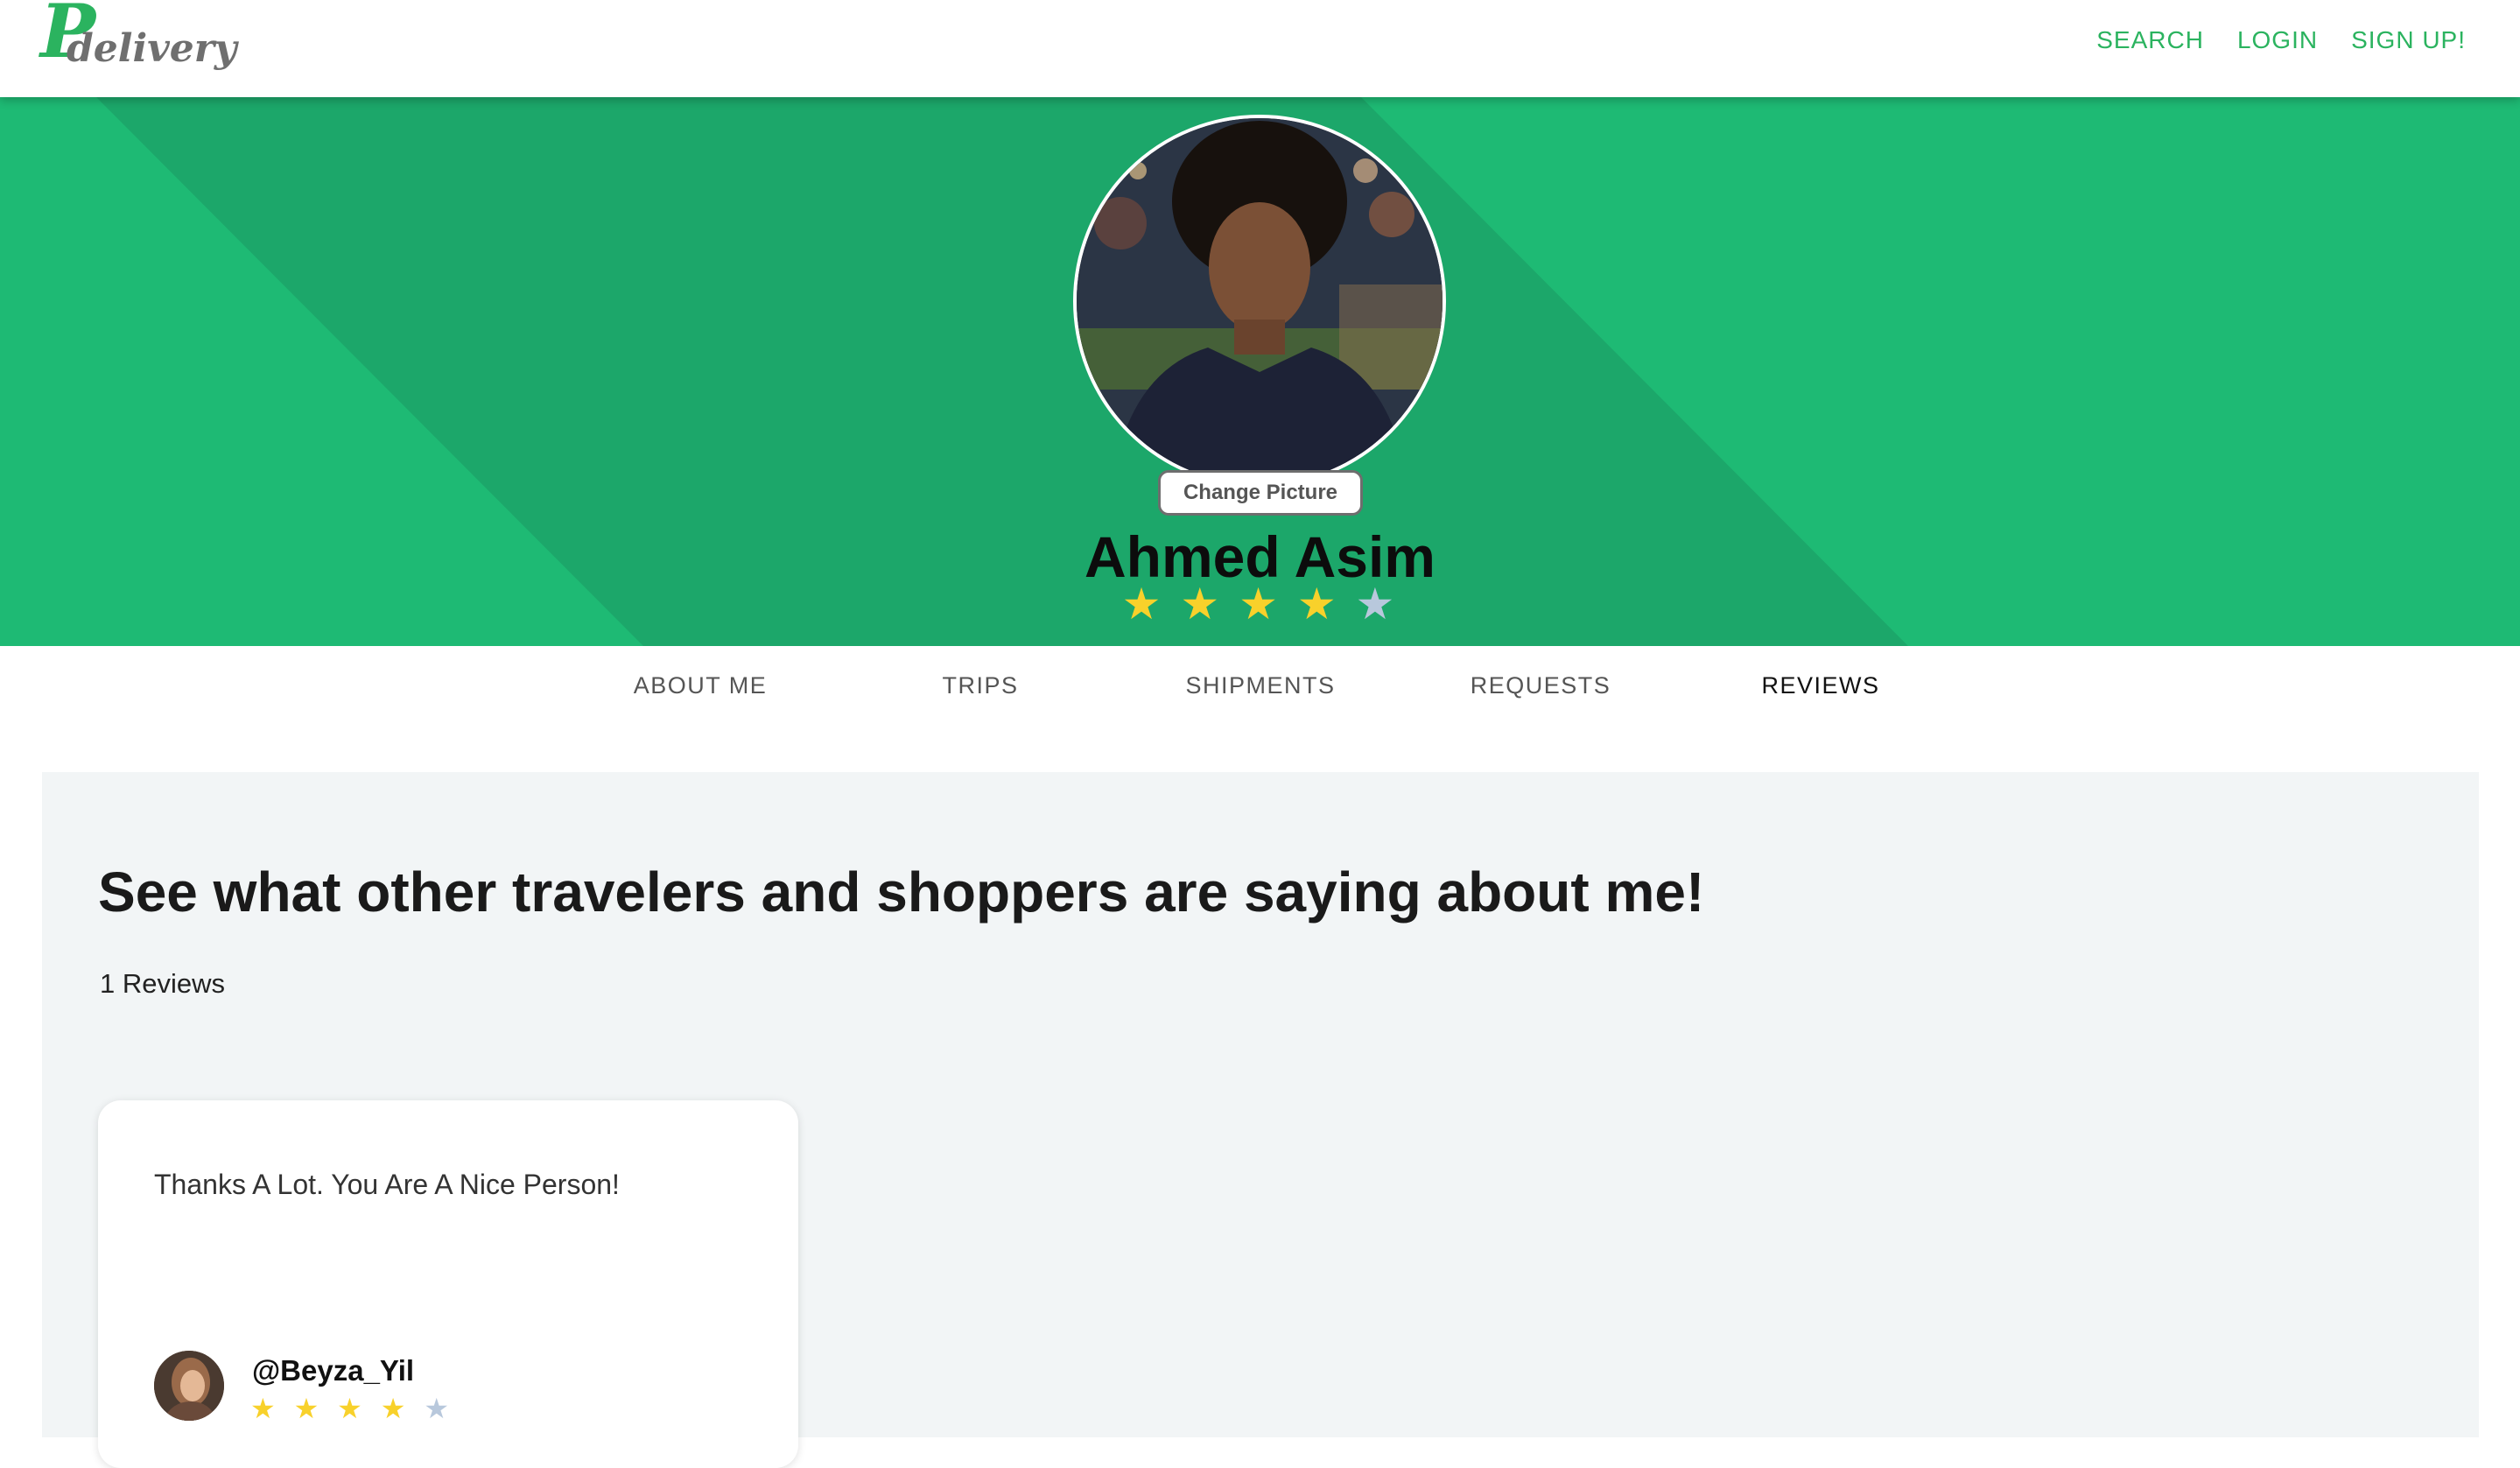 This screenshot has width=2520, height=1468. I want to click on reviews-count: 1 Reviews, so click(162, 983).